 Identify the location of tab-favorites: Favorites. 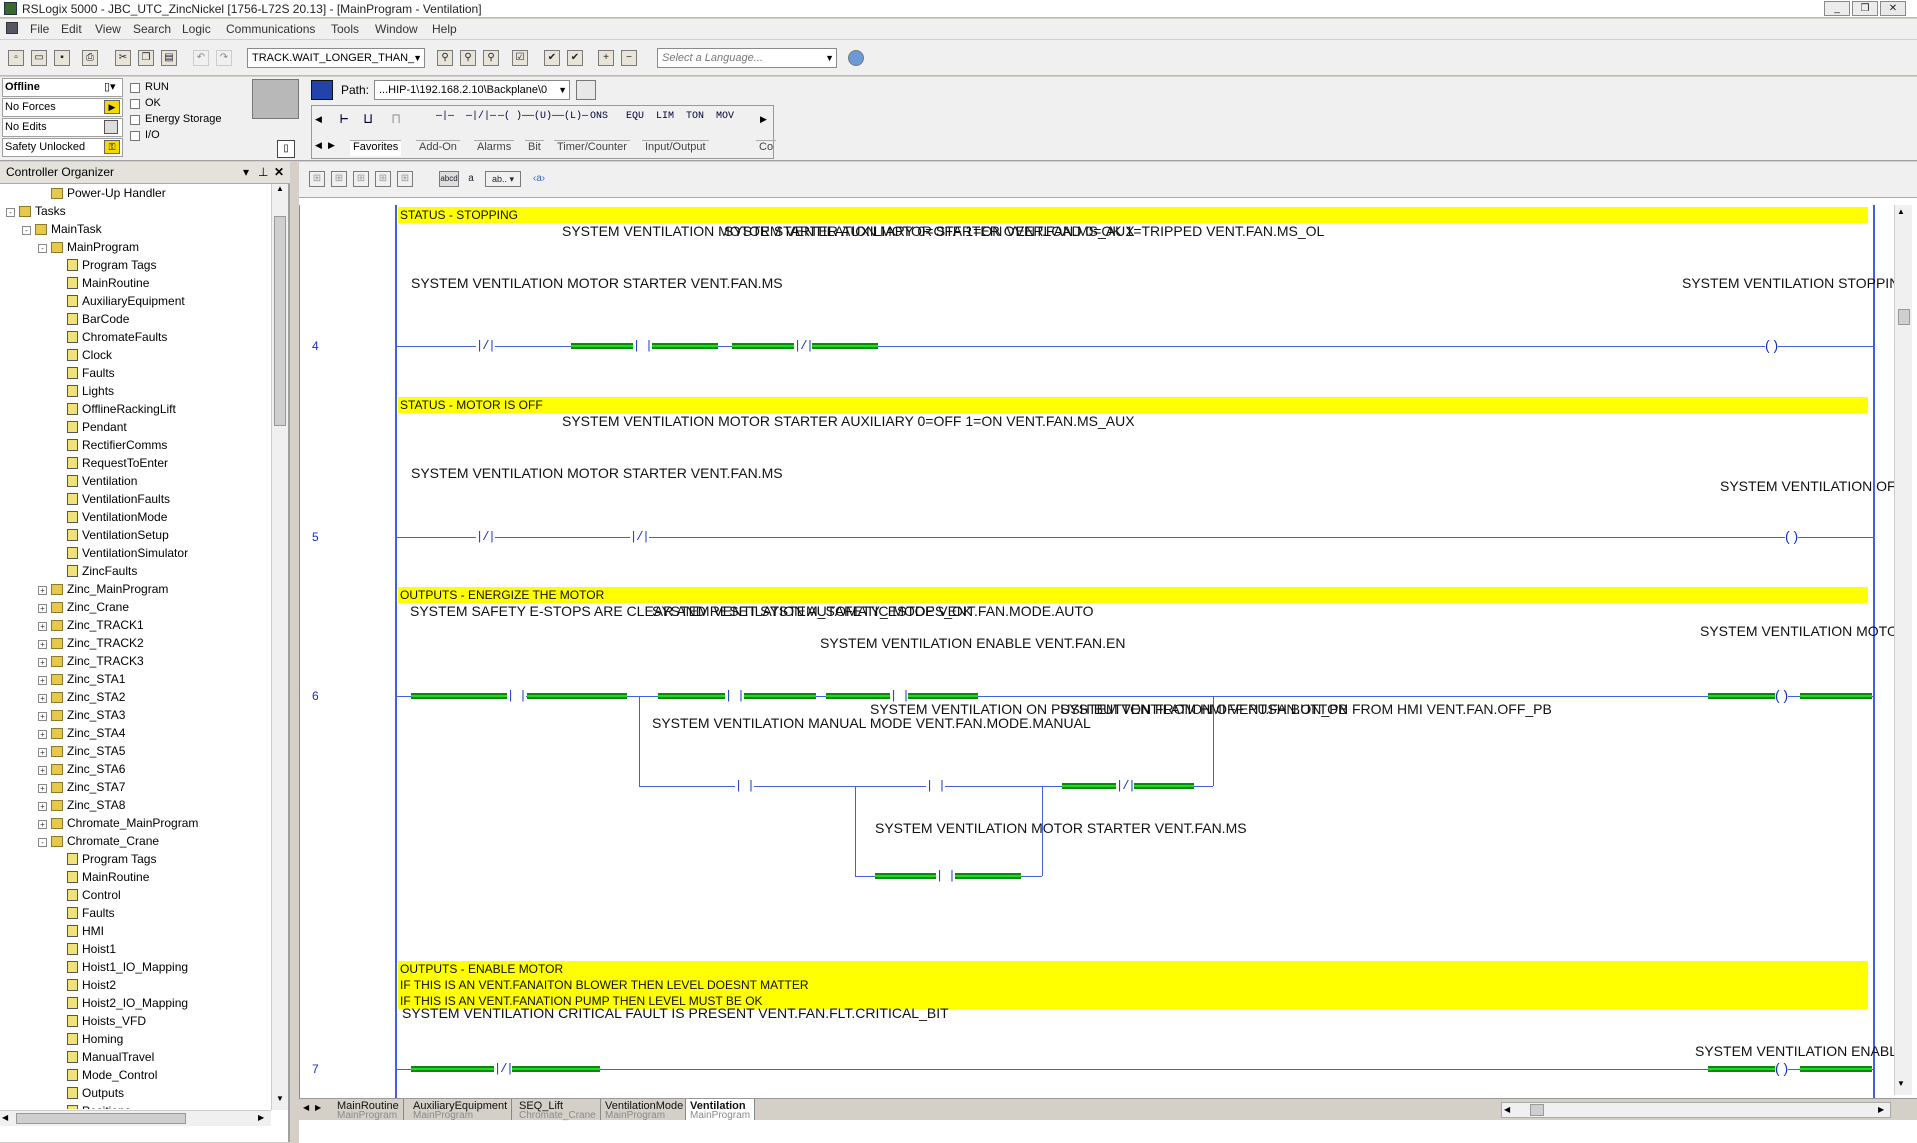
(376, 148).